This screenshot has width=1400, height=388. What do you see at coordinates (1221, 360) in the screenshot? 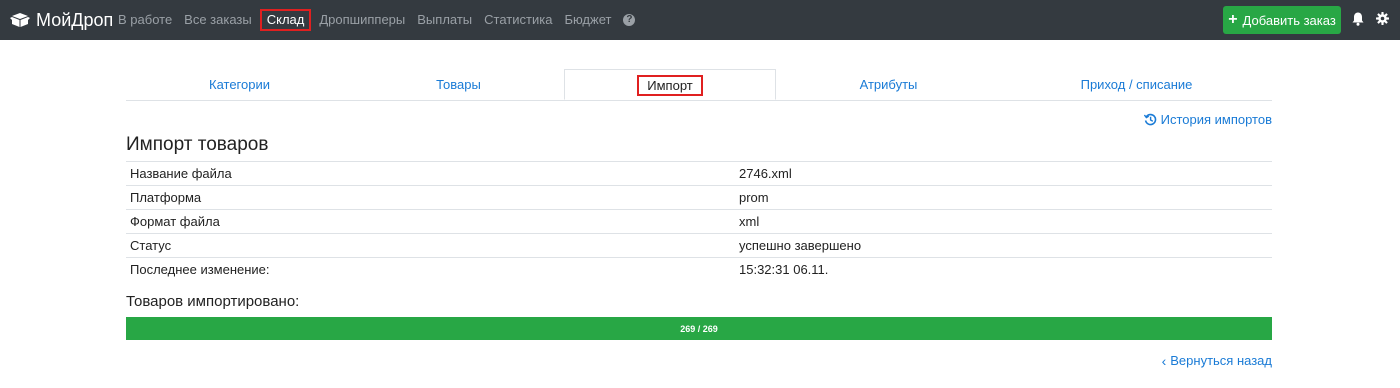
I see `back-link-label: Вернуться назад` at bounding box center [1221, 360].